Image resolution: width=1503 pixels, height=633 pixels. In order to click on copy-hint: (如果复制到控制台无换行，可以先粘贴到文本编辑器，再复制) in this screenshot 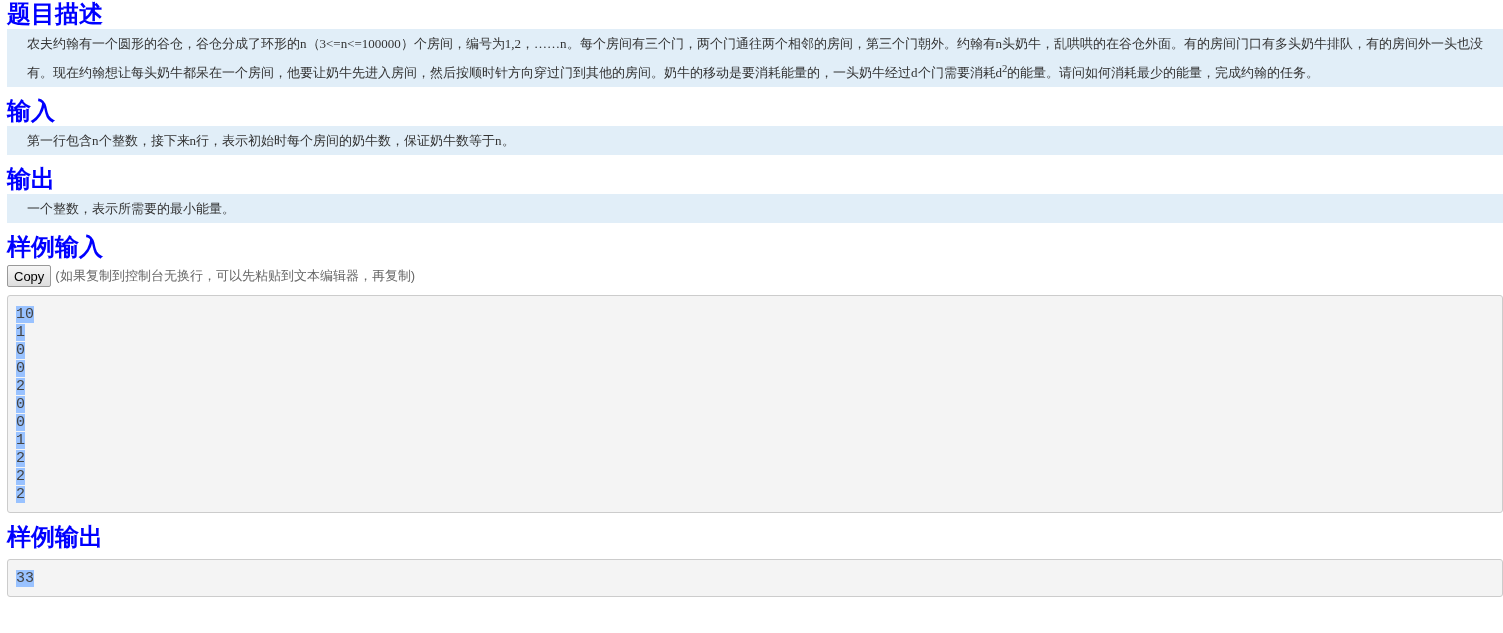, I will do `click(235, 276)`.